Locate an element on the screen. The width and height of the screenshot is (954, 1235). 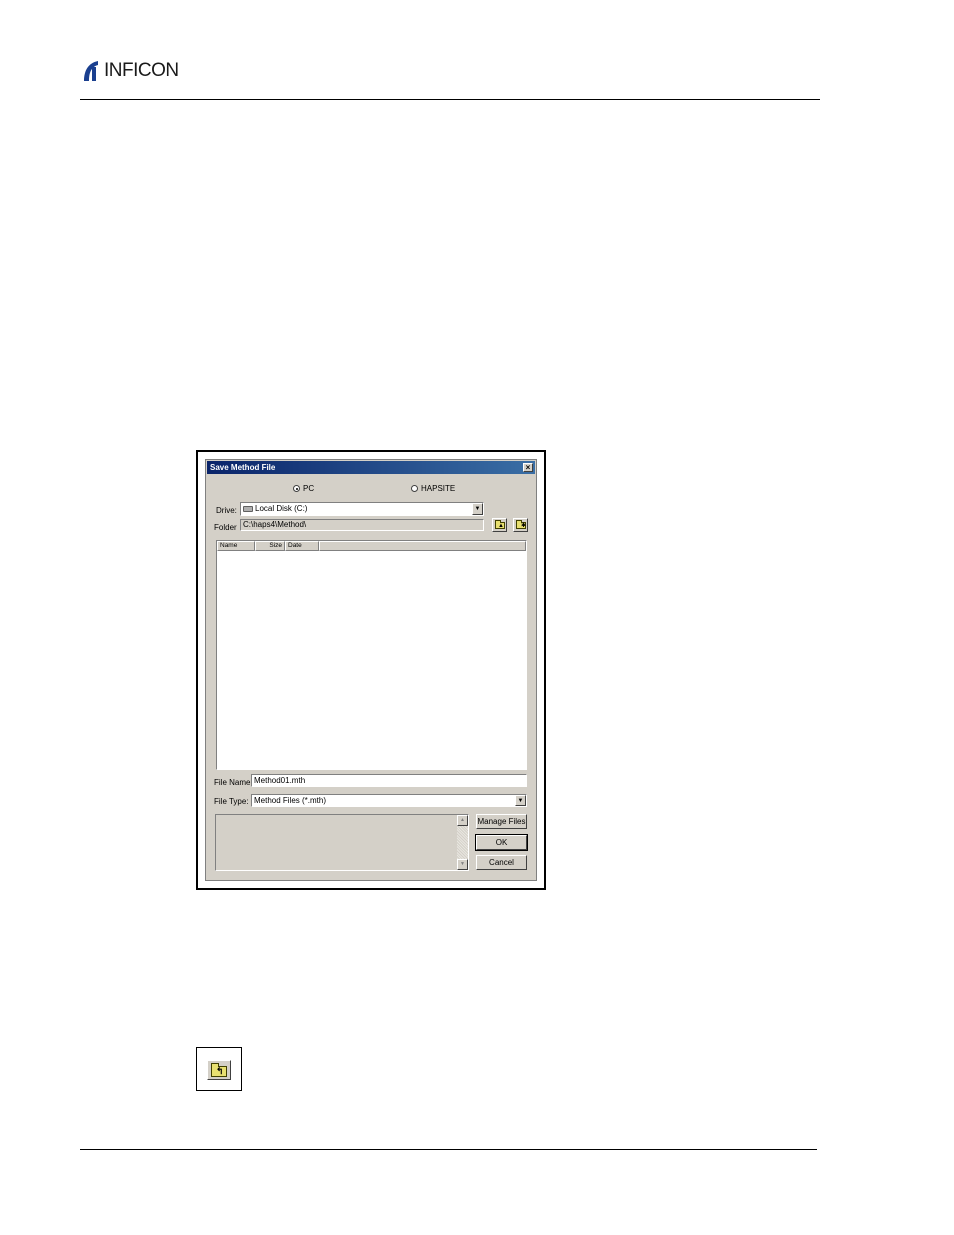
up-folder-icon: ▲ is located at coordinates (500, 524).